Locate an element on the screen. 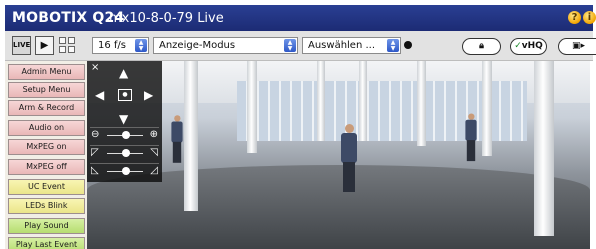 This screenshot has width=596, height=249. choose-select: Auswählen ... ▲ ▼ is located at coordinates (351, 45).